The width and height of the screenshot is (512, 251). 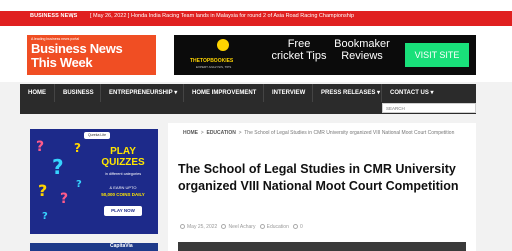 What do you see at coordinates (224, 93) in the screenshot?
I see `nav-home-improvement: HOME IMPROVEMENT` at bounding box center [224, 93].